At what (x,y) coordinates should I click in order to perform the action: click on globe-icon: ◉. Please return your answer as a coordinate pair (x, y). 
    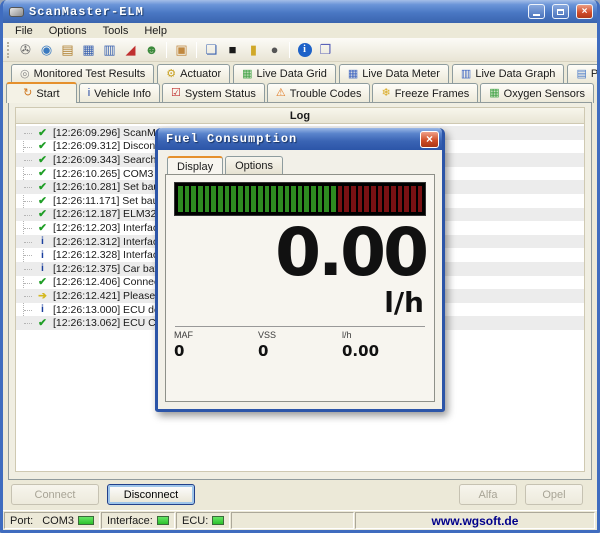
    Looking at the image, I should click on (46, 49).